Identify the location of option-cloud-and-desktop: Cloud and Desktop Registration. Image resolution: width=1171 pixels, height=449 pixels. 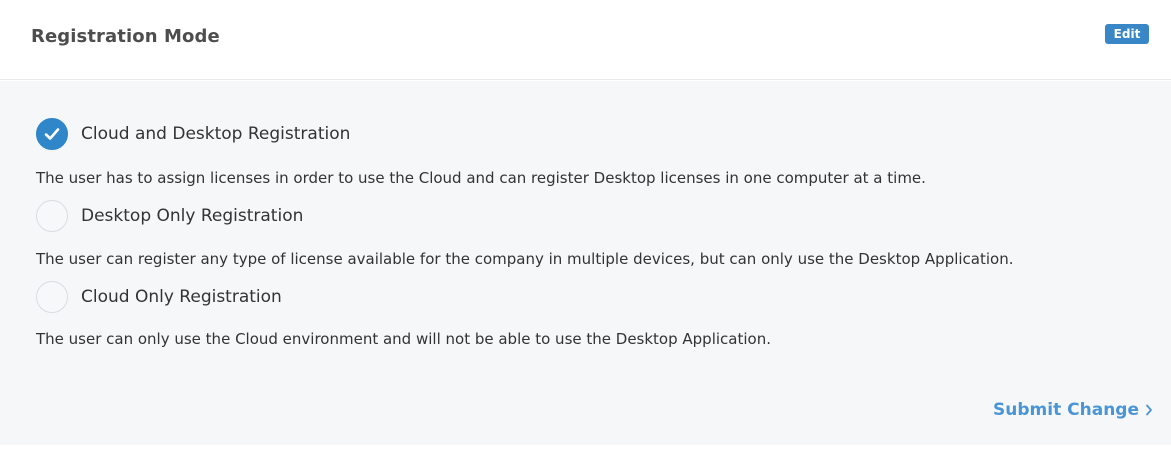
(193, 134).